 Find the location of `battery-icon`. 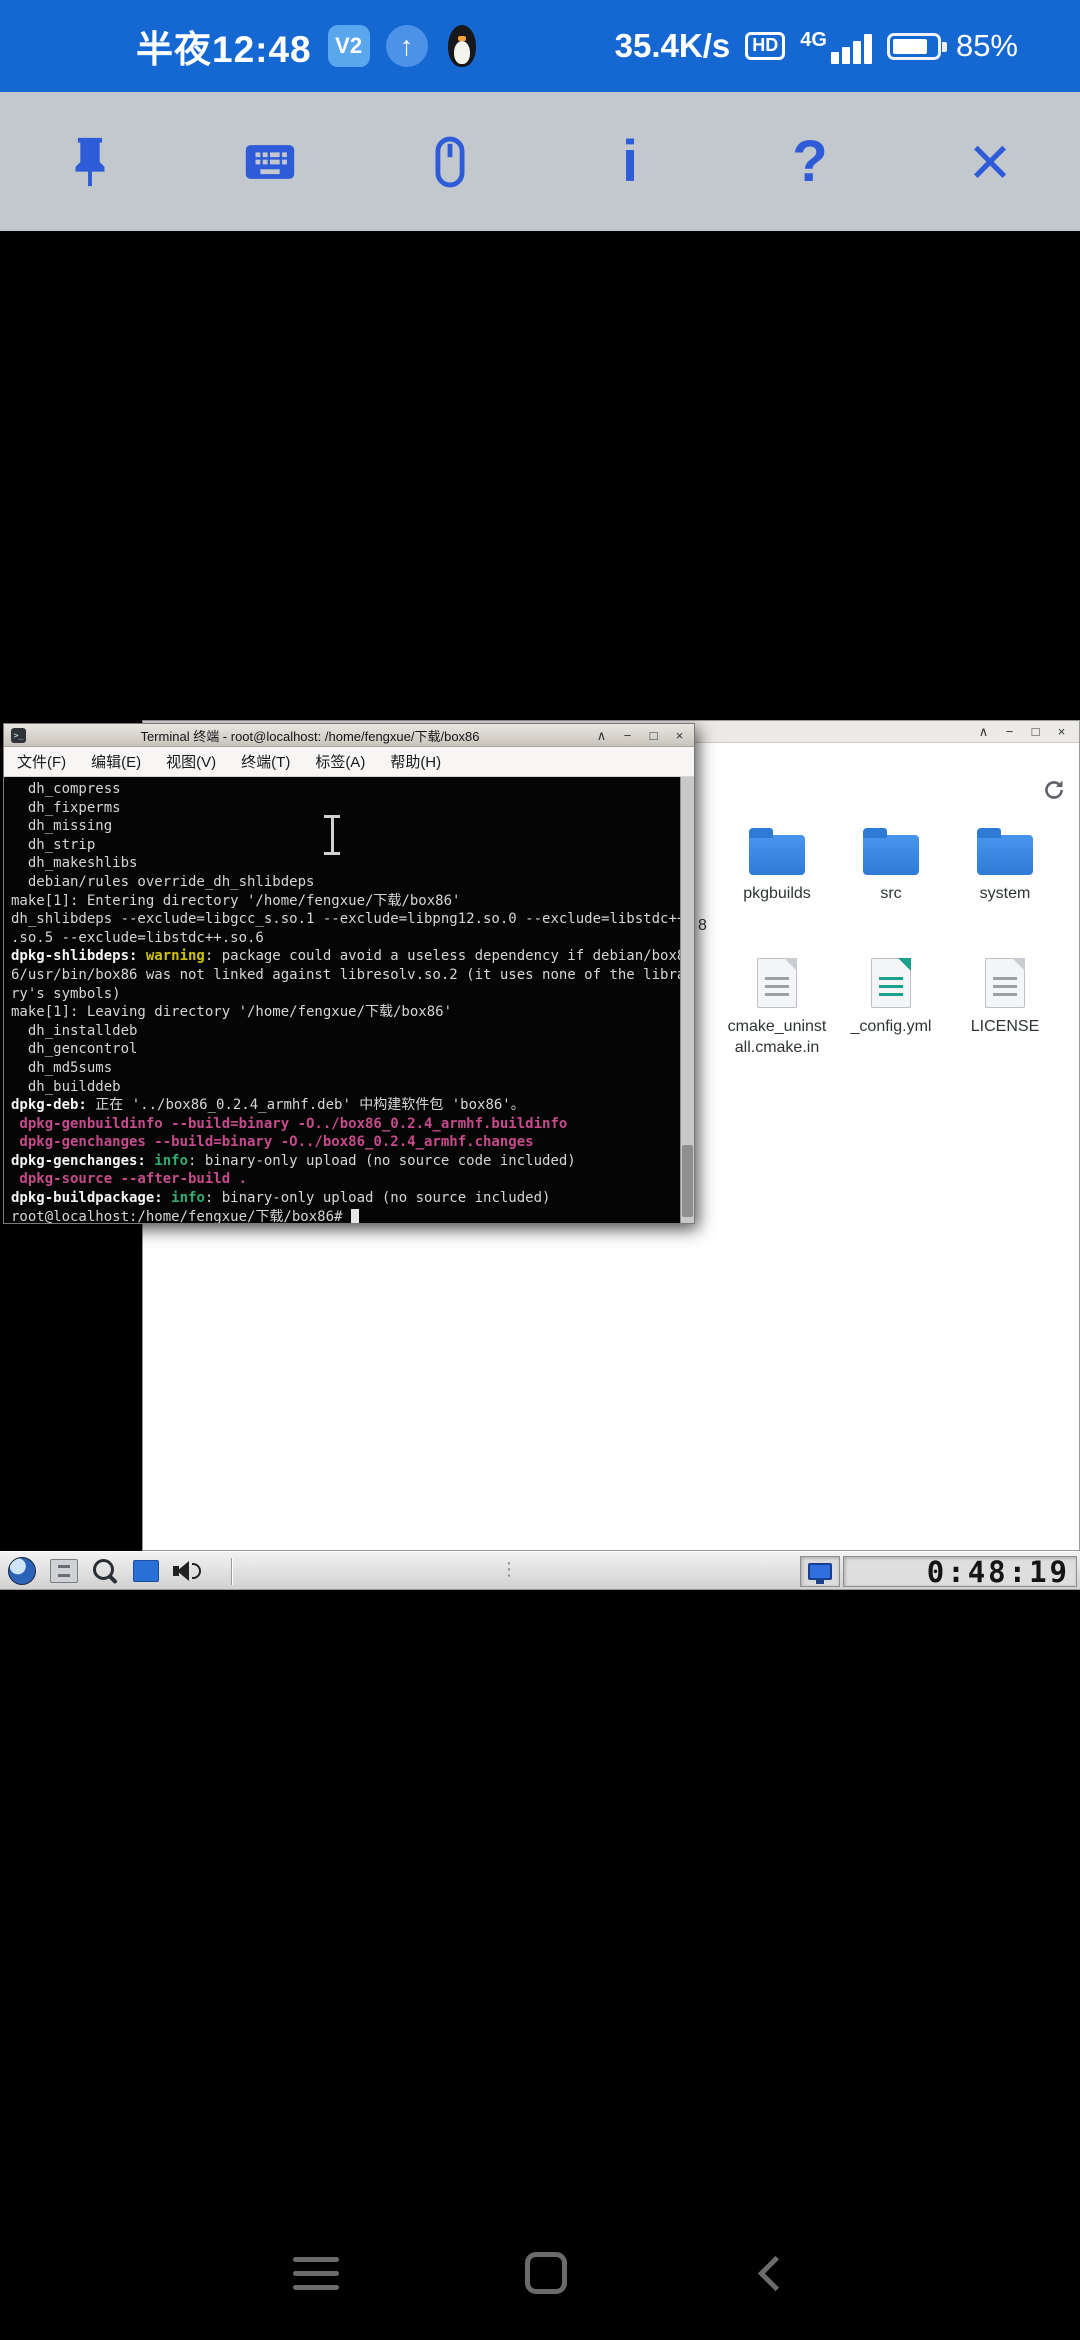

battery-icon is located at coordinates (916, 46).